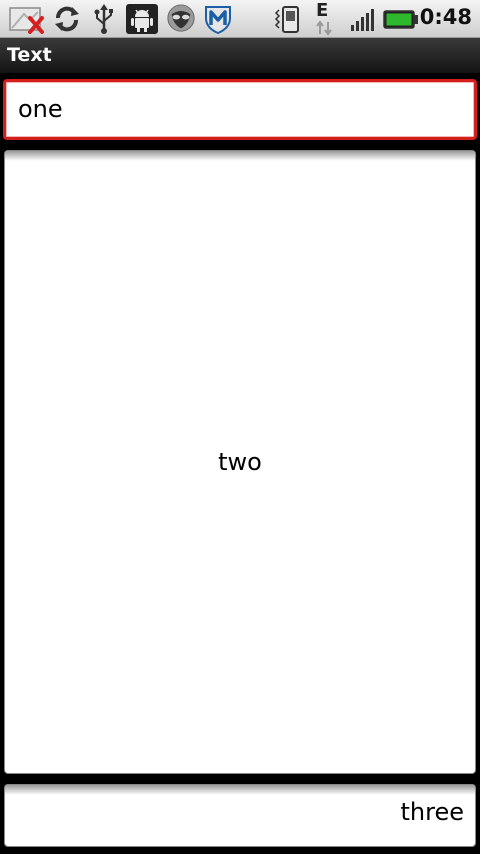  I want to click on title-bar: Text, so click(240, 56).